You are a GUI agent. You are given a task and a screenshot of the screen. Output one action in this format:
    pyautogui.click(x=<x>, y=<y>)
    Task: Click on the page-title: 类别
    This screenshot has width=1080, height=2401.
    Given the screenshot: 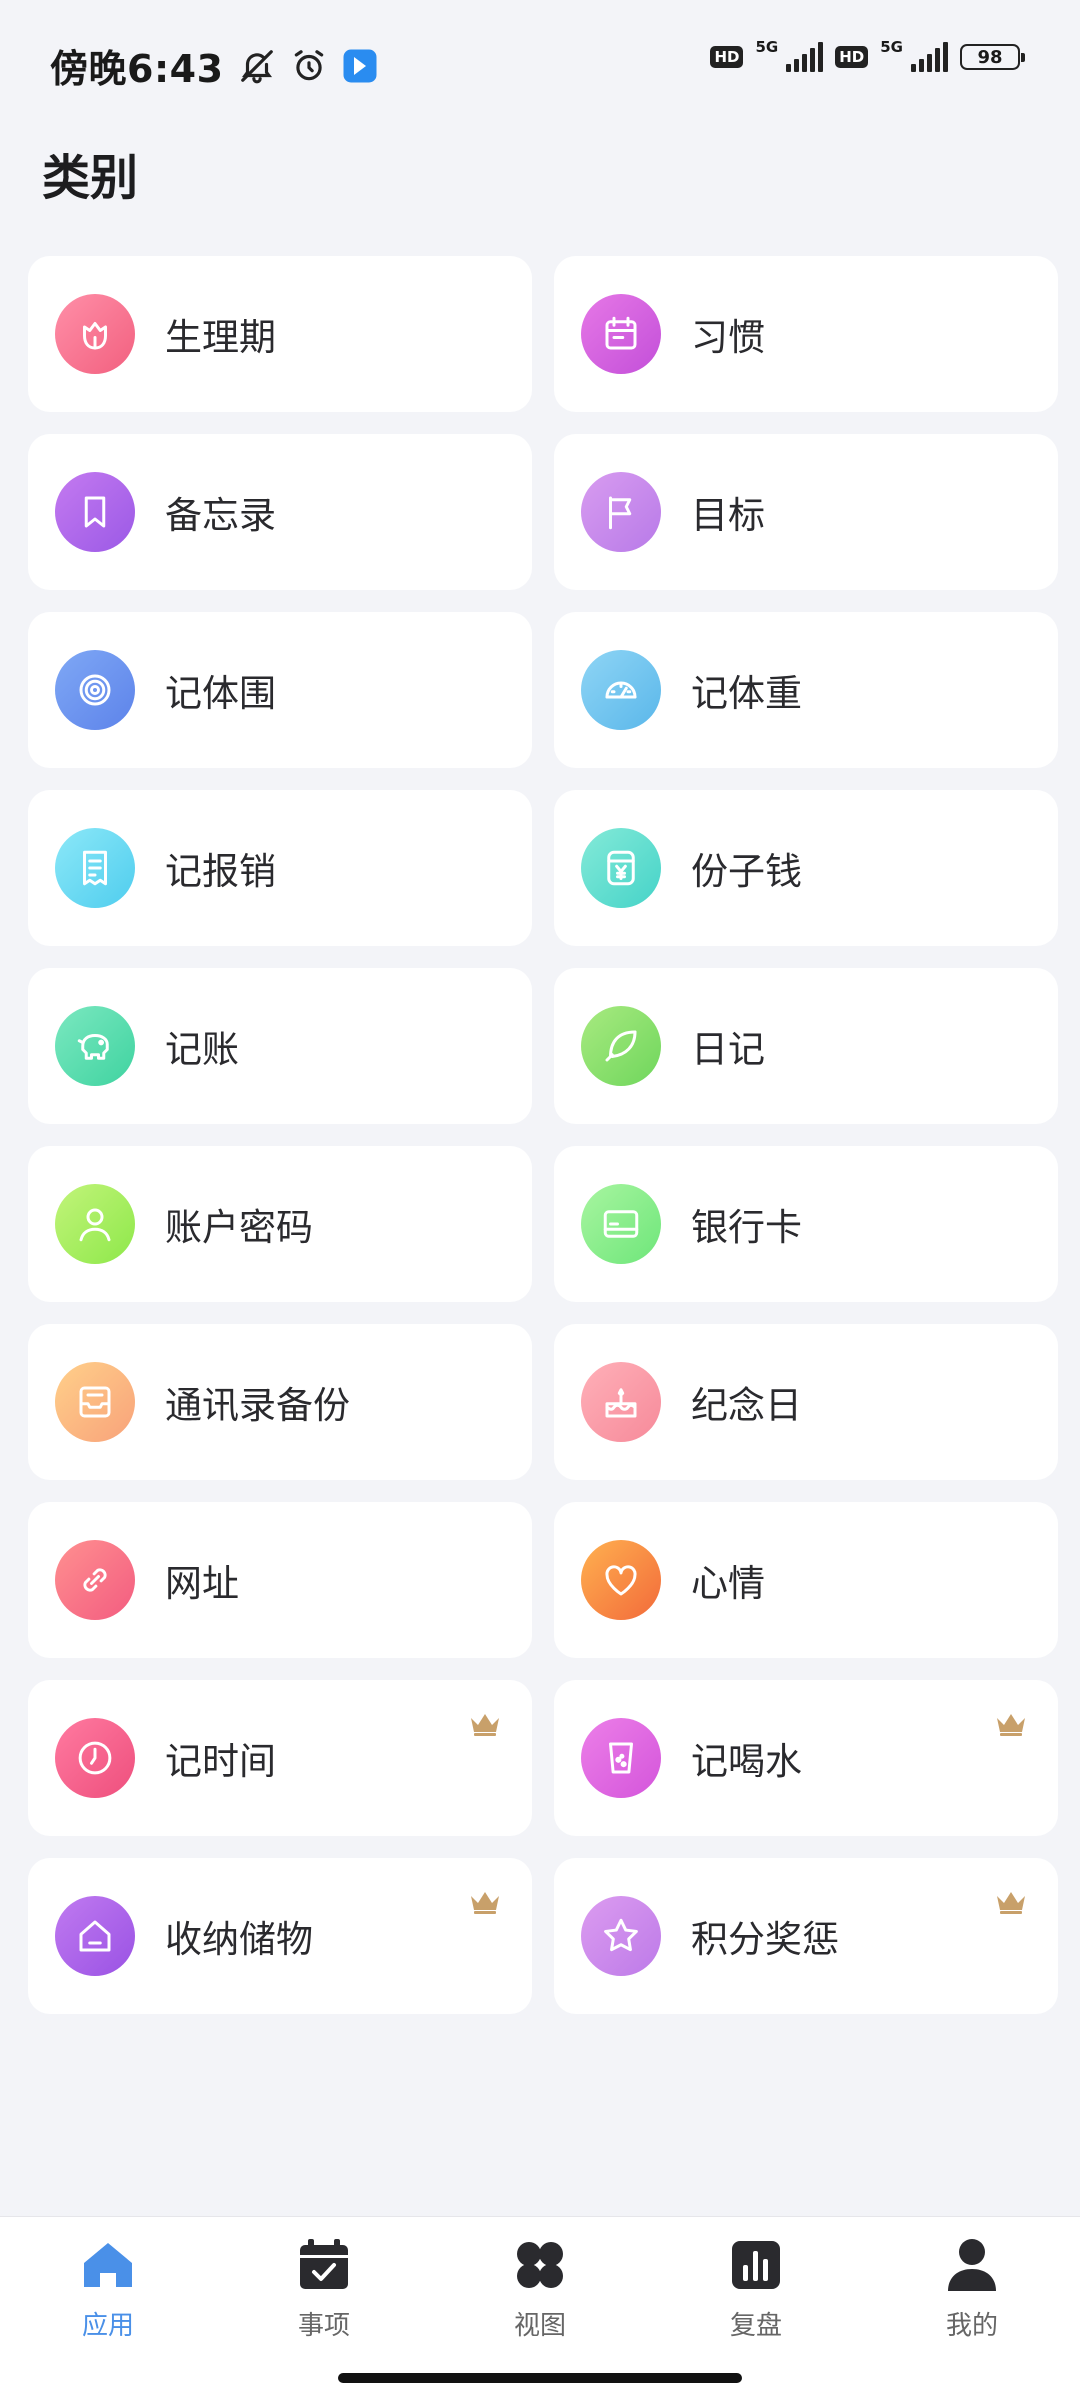 What is the action you would take?
    pyautogui.click(x=90, y=178)
    